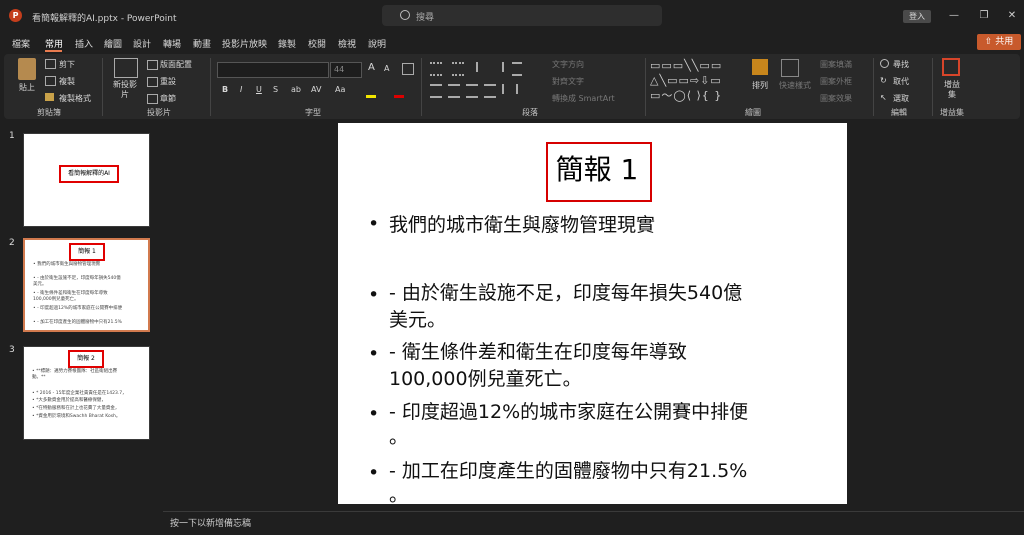 This screenshot has width=1024, height=535. Describe the element at coordinates (67, 81) in the screenshot. I see `copy-button: 複製` at that location.